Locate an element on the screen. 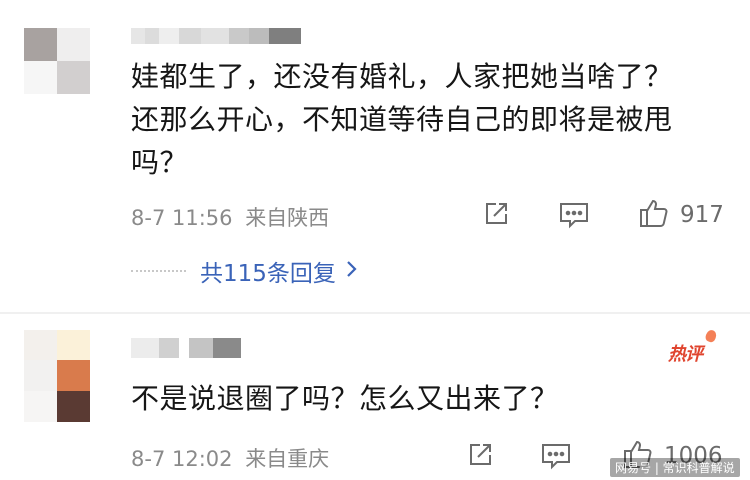 The height and width of the screenshot is (480, 750). avatar is located at coordinates (57, 376).